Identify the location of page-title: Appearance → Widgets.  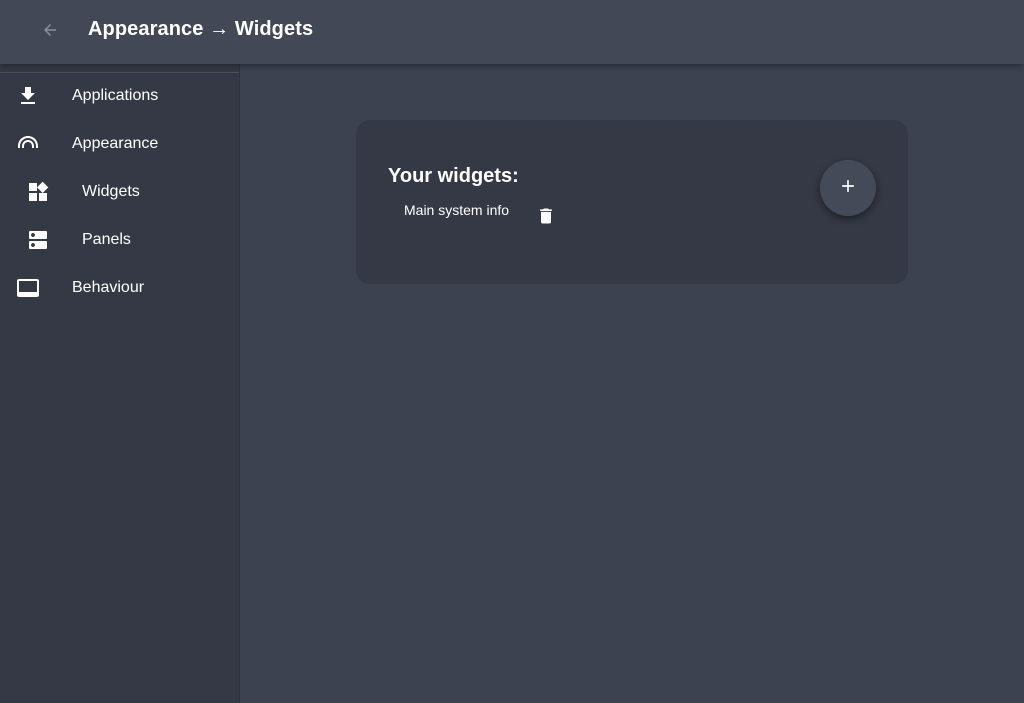
(201, 29).